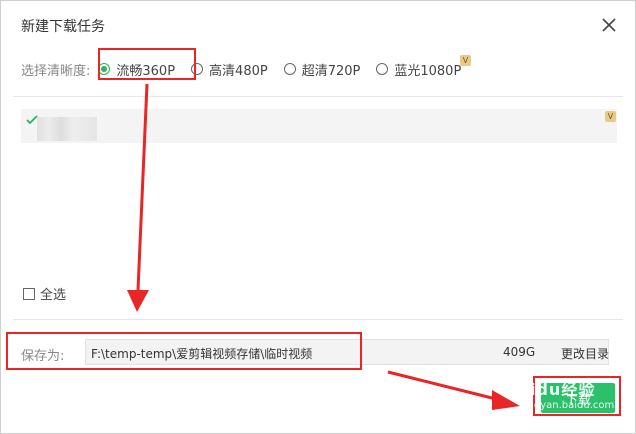 The image size is (636, 434). I want to click on quality-option-label: 高清480P, so click(238, 71).